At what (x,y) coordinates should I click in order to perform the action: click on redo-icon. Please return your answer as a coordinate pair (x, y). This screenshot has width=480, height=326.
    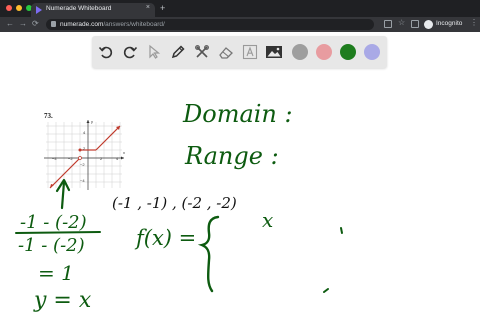
    Looking at the image, I should click on (130, 52).